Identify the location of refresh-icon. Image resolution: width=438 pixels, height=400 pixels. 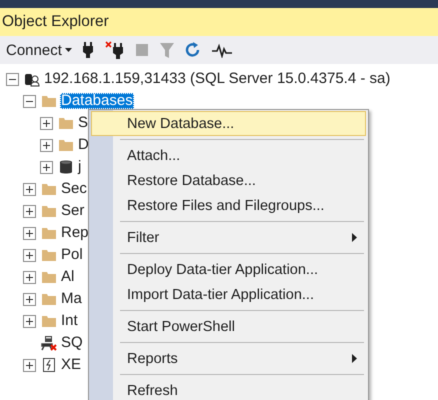
(192, 50).